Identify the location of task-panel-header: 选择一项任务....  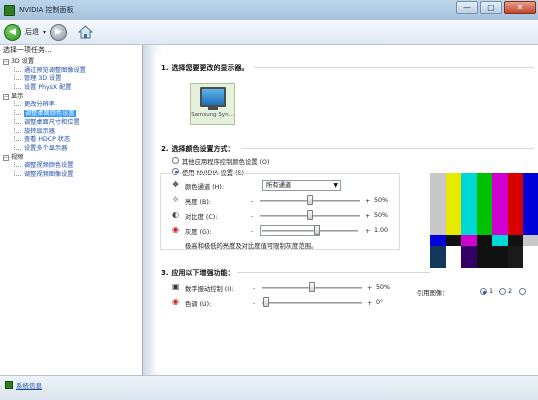
(27, 50).